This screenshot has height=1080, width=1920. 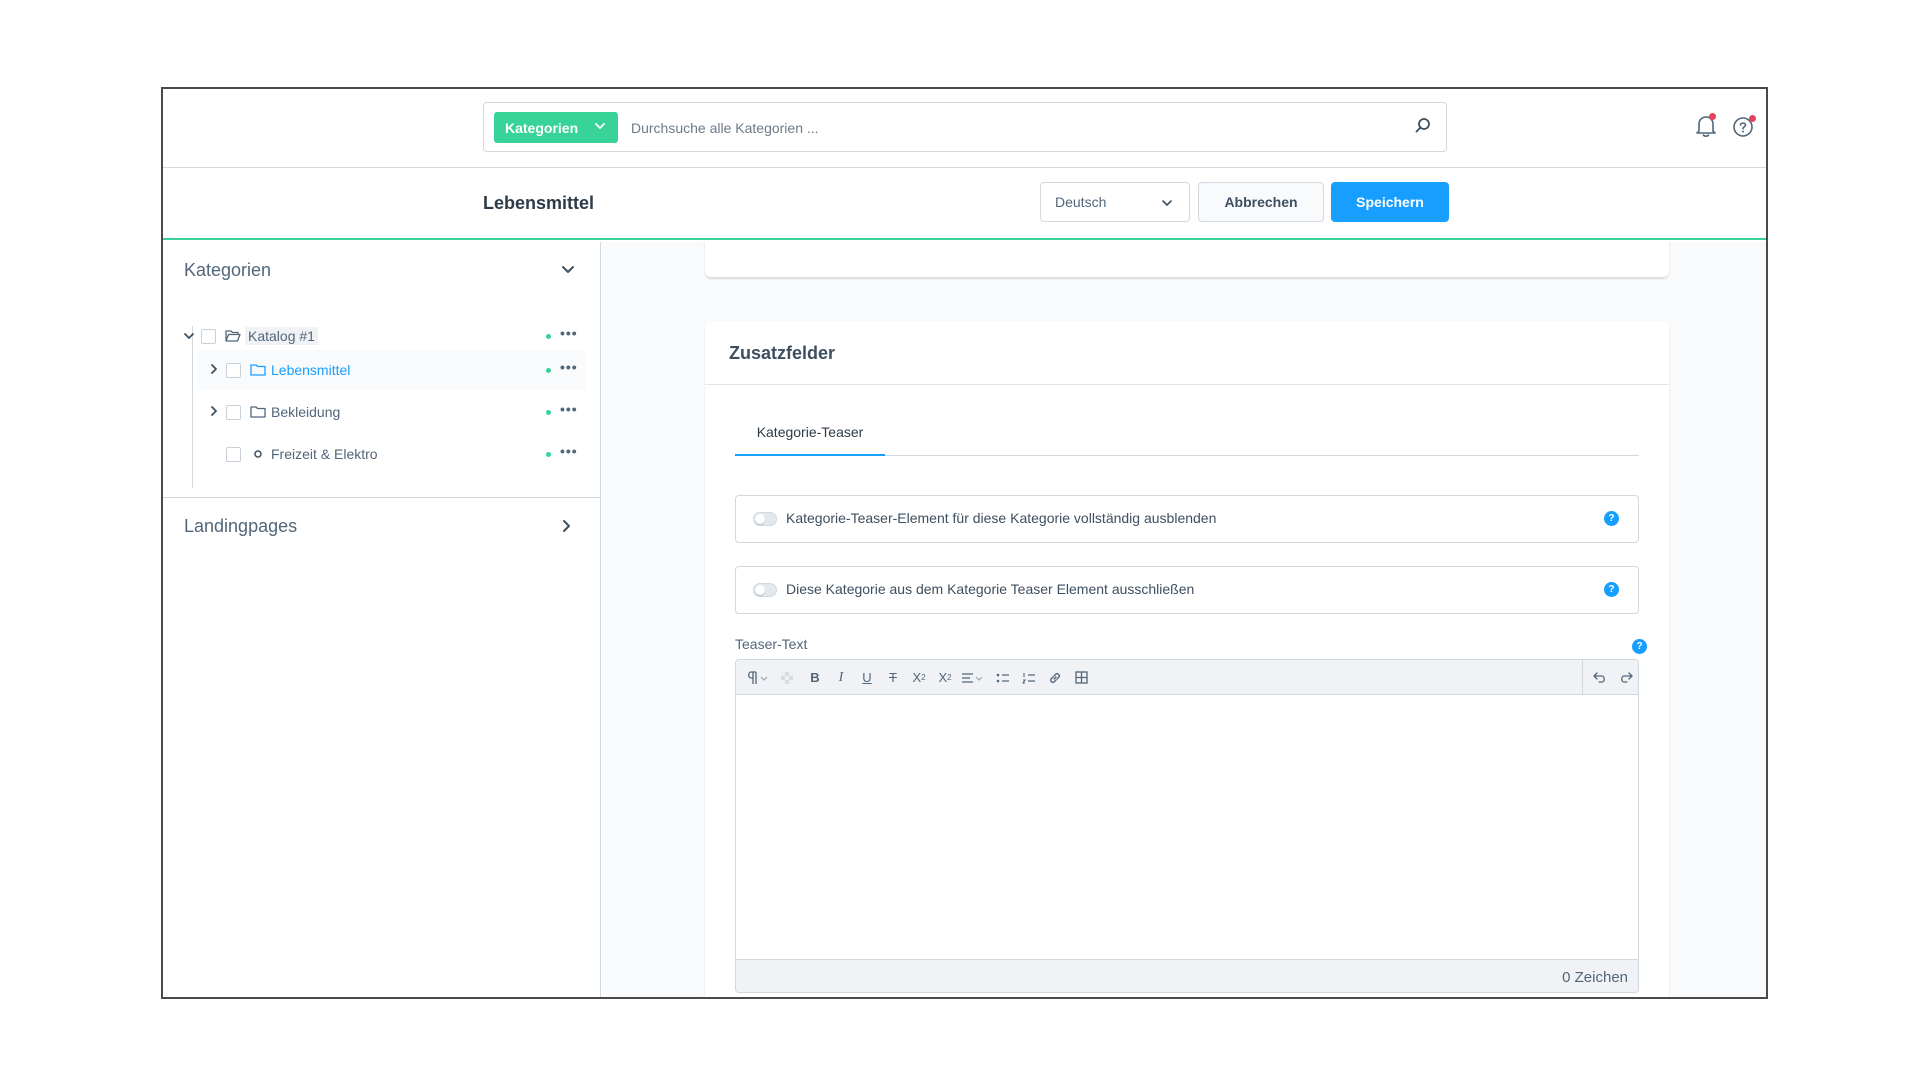 I want to click on superscript-icon: X2, so click(x=919, y=677).